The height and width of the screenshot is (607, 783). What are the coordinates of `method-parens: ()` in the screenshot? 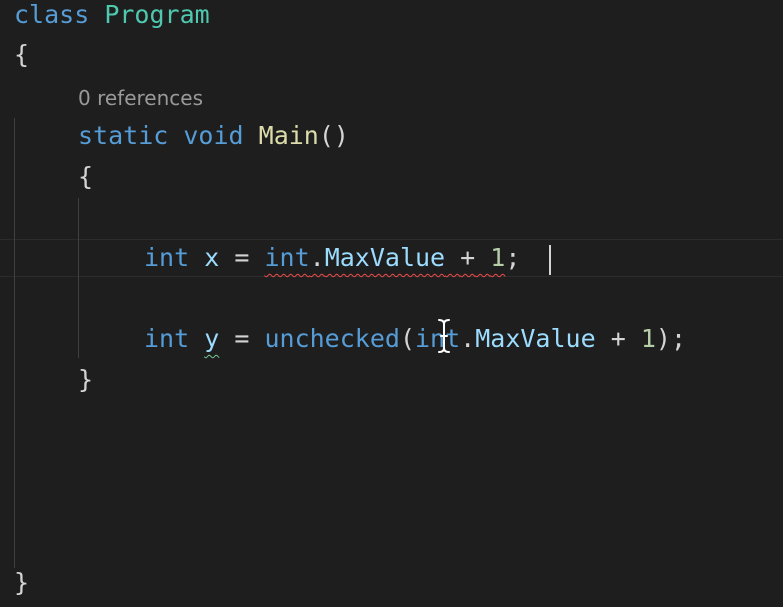 It's located at (333, 135).